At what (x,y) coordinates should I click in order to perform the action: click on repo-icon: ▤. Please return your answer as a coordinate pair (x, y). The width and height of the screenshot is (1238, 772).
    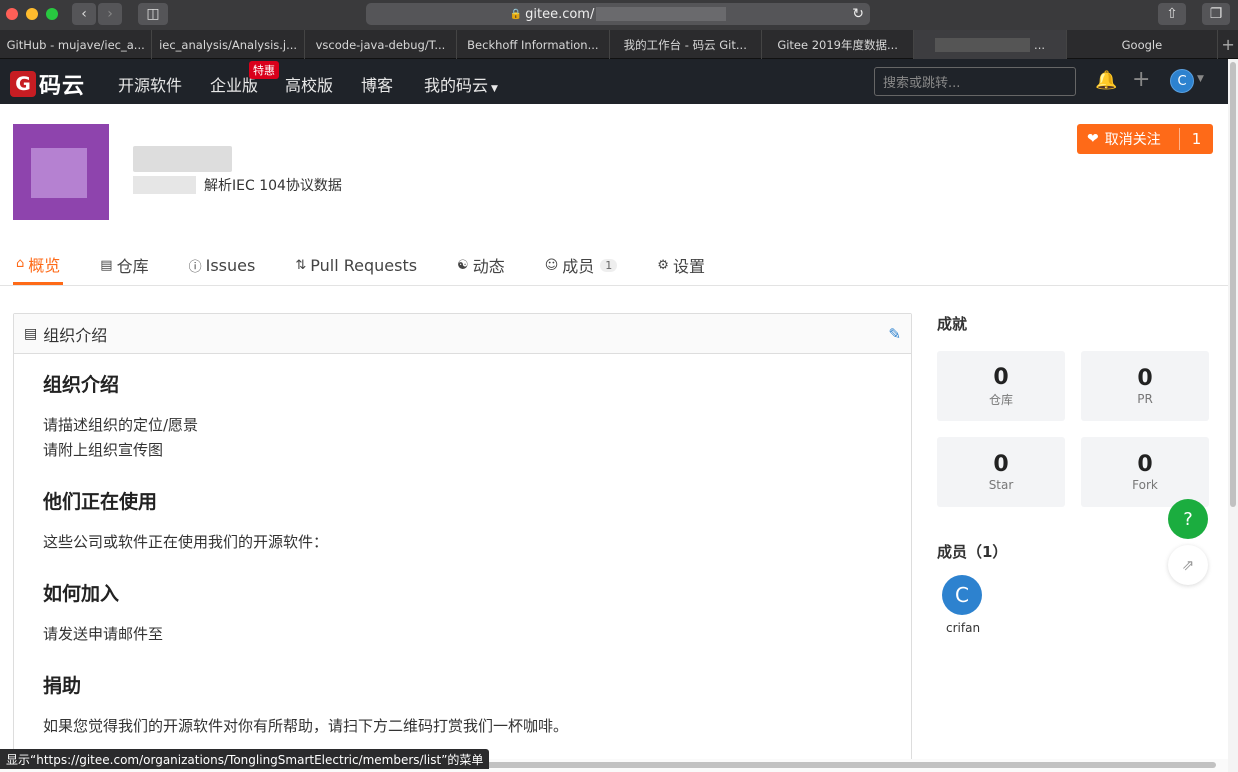
    Looking at the image, I should click on (106, 265).